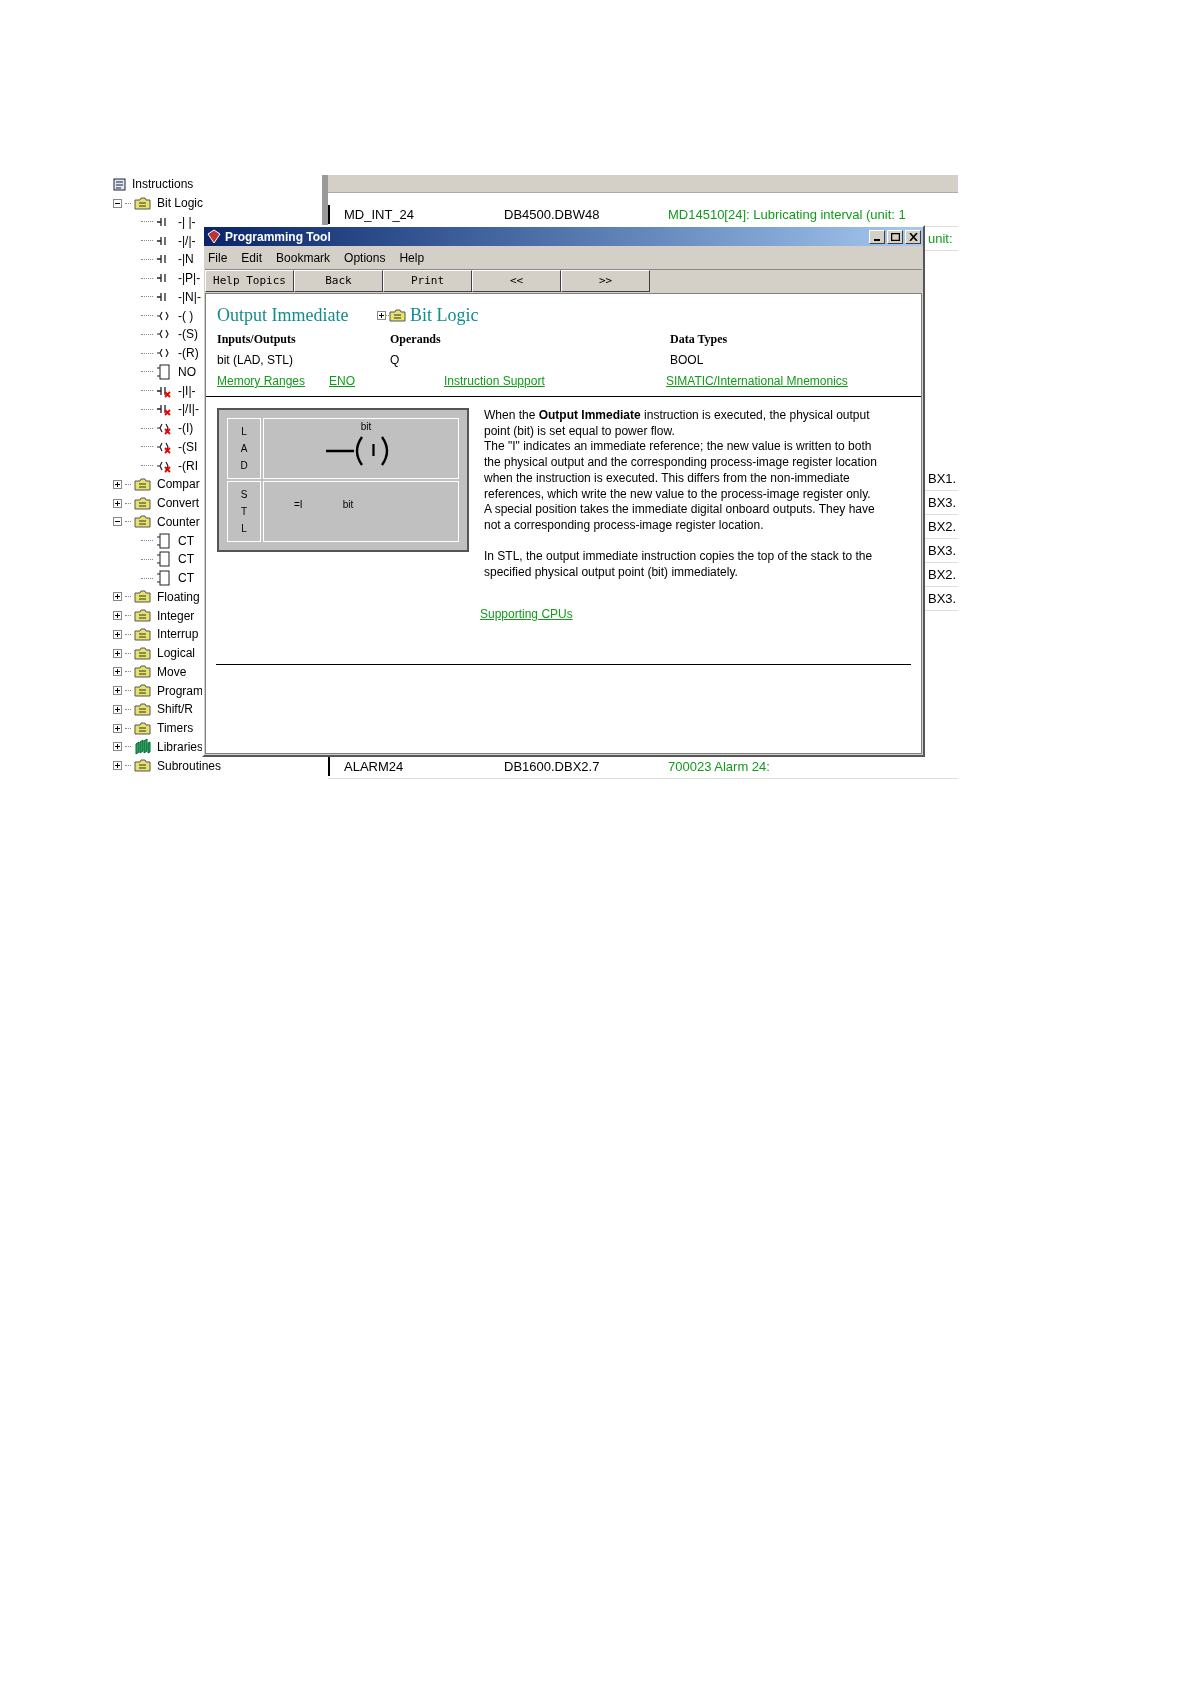 The width and height of the screenshot is (1191, 1684). What do you see at coordinates (187, 221) in the screenshot?
I see `tree-item-label: -| |-` at bounding box center [187, 221].